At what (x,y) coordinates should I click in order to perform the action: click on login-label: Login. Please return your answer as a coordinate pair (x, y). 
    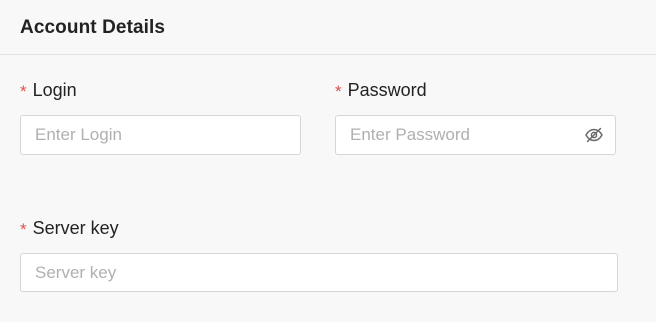
    Looking at the image, I should click on (54, 90).